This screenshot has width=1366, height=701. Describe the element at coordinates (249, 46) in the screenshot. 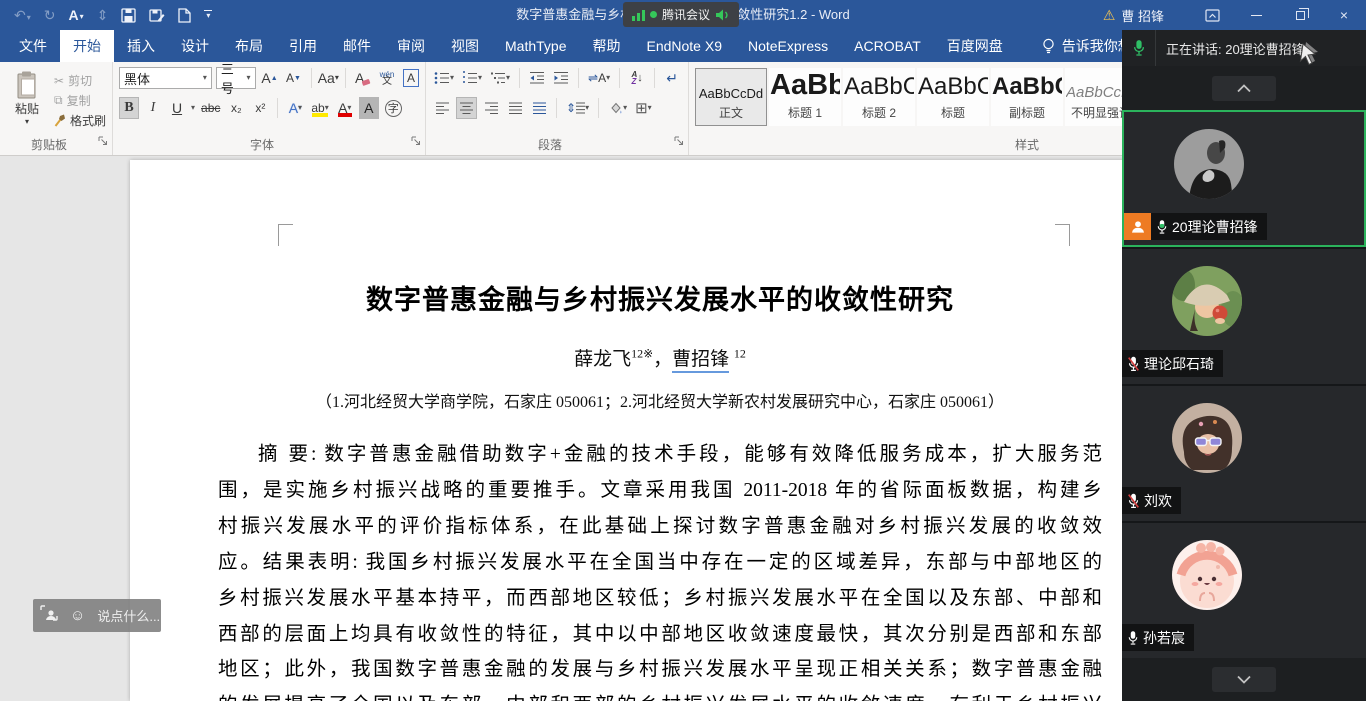

I see `tab-layout: 布局` at that location.